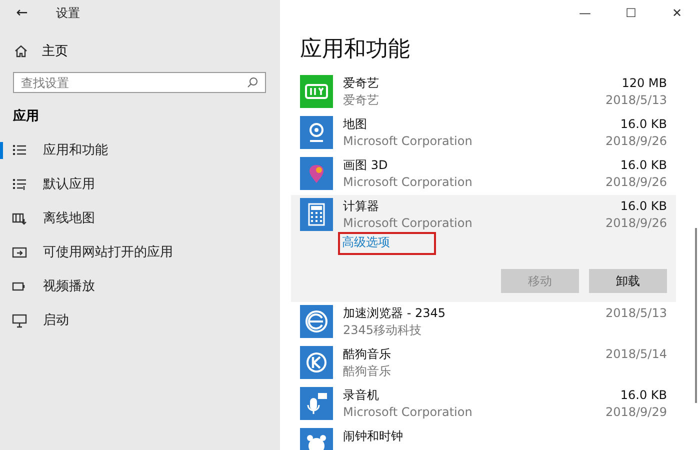 Image resolution: width=700 pixels, height=450 pixels. What do you see at coordinates (21, 51) in the screenshot?
I see `home-icon` at bounding box center [21, 51].